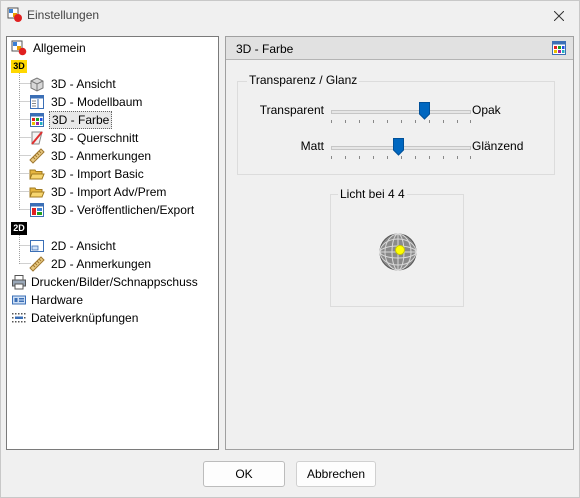  I want to click on tree-item-allgemein: Allgemein, so click(49, 48).